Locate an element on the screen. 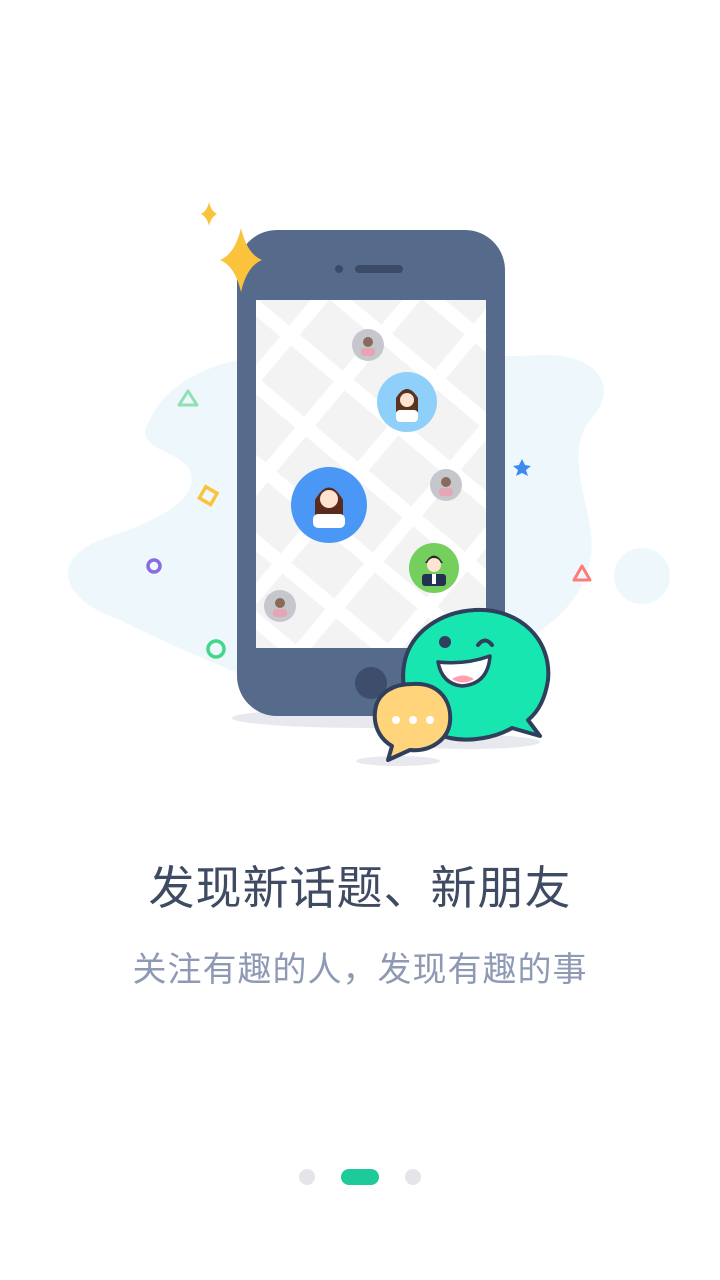  onboarding-title: 发现新话题、新朋友 is located at coordinates (360, 888).